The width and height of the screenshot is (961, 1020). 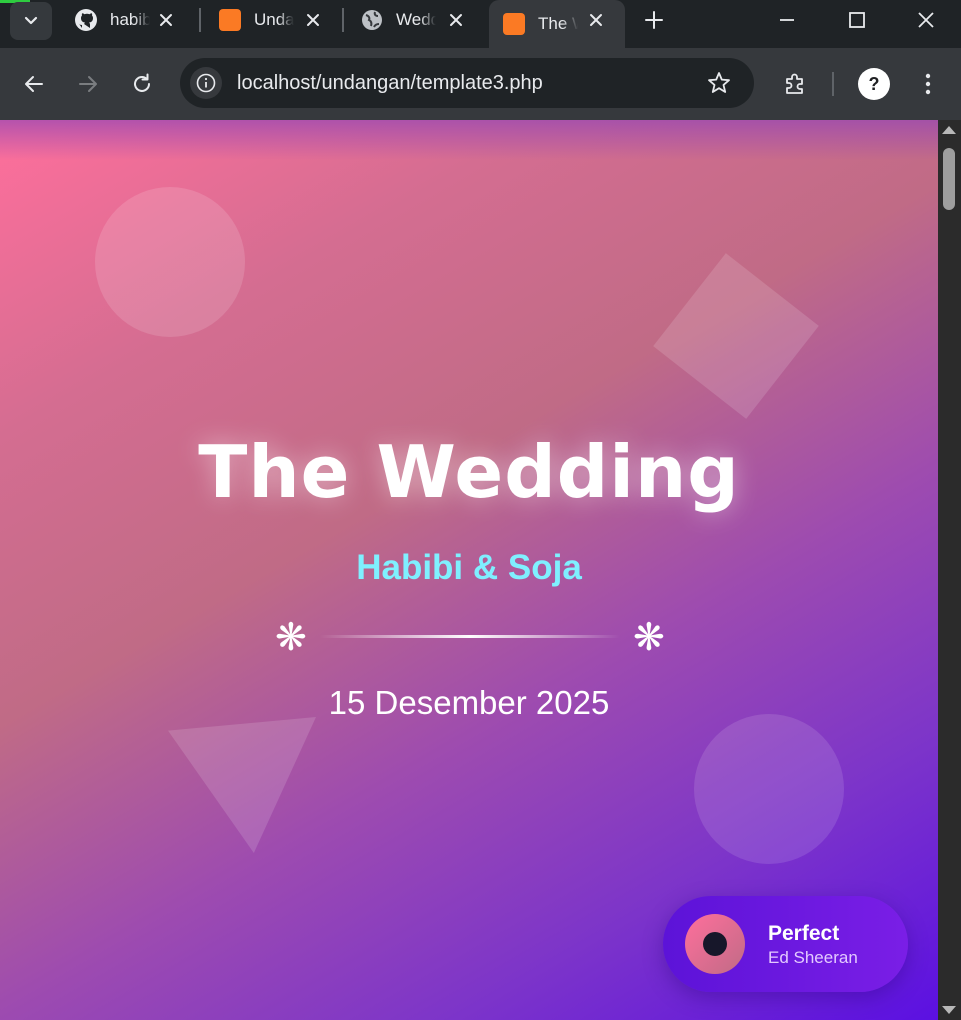 I want to click on tab-habibi: habibi, so click(x=127, y=20).